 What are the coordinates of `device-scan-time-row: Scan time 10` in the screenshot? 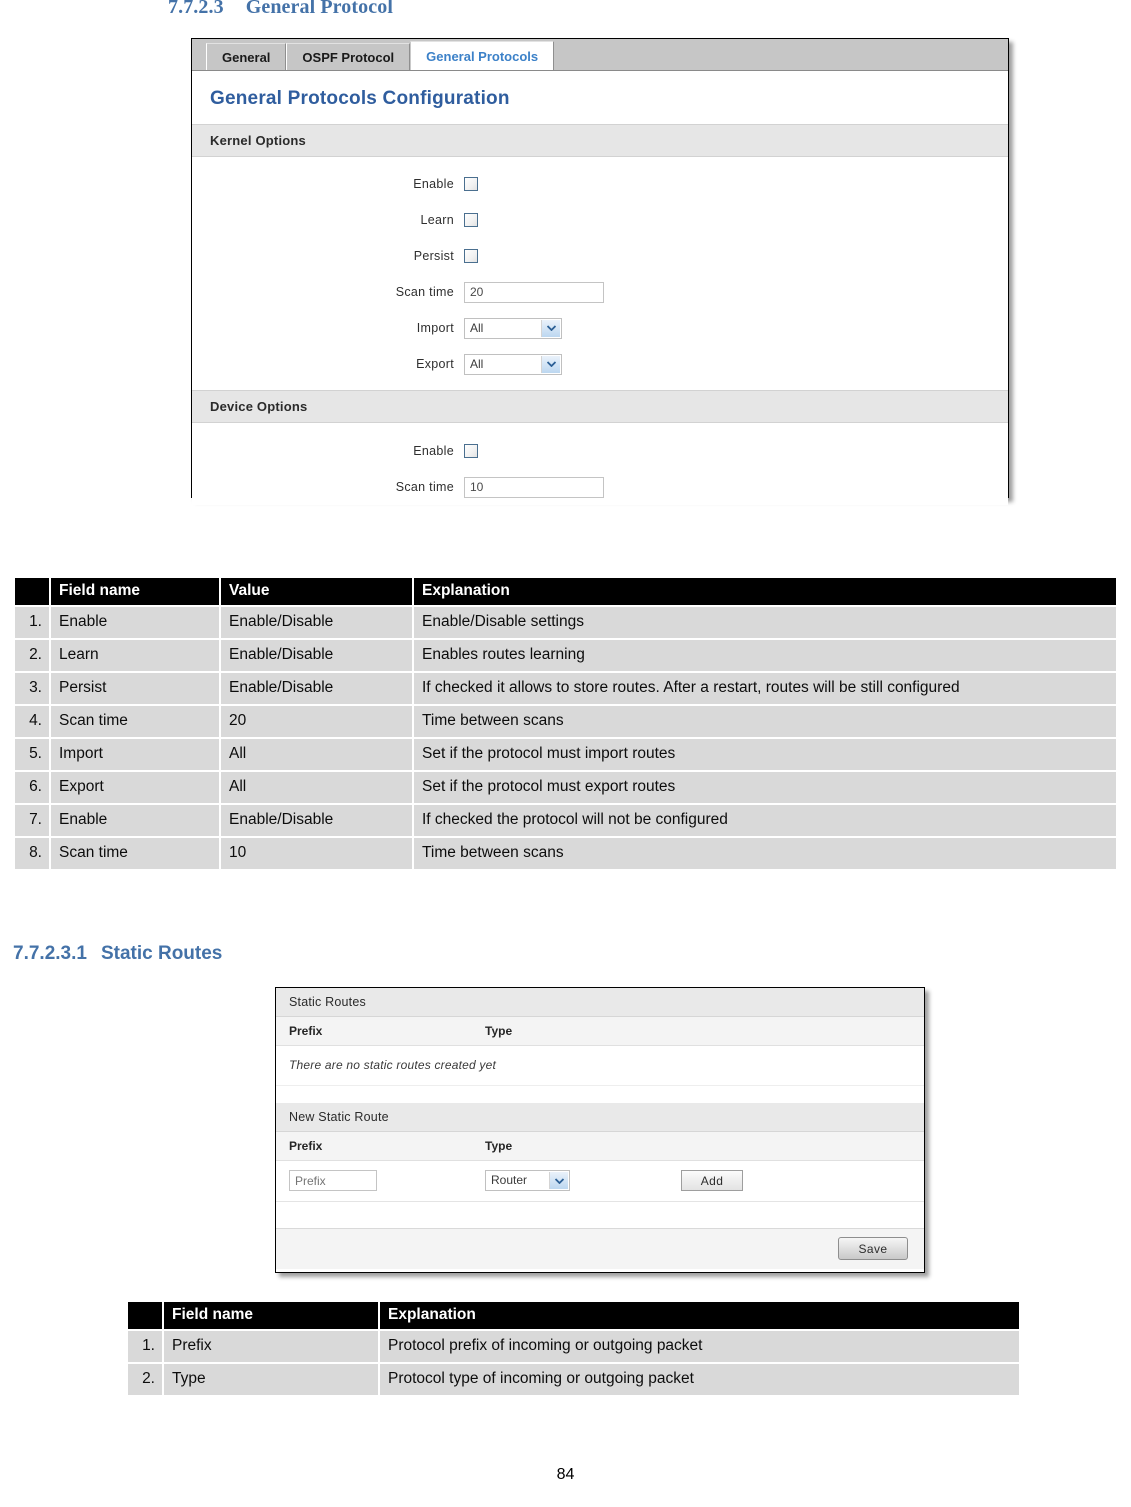 It's located at (600, 487).